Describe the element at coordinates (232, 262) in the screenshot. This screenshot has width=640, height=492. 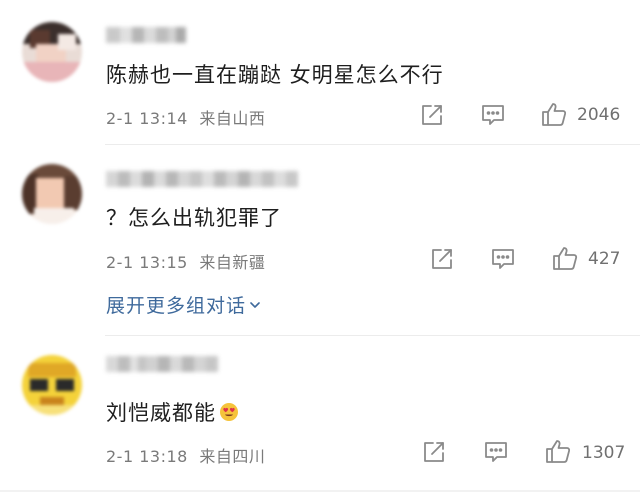
I see `comment-location: 来自新疆` at that location.